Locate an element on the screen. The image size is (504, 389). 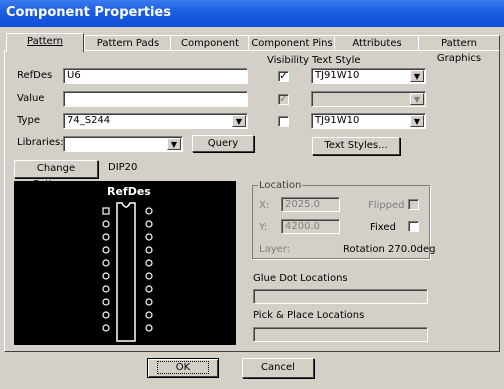
type-visibility-checkbox is located at coordinates (283, 121).